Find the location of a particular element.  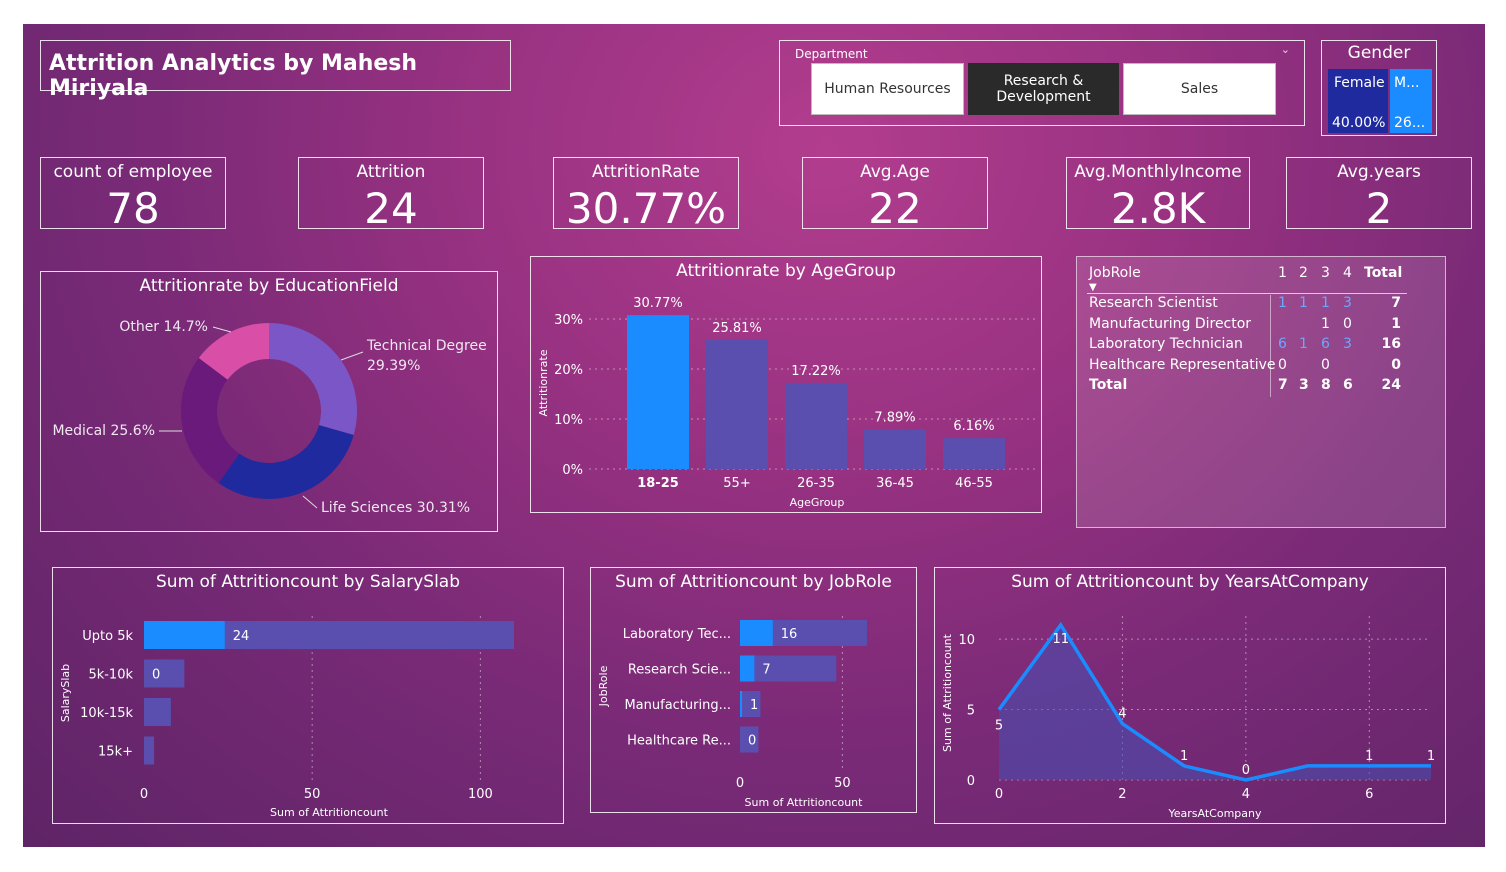

kpi-card-attrition: Attrition 24 is located at coordinates (391, 195).